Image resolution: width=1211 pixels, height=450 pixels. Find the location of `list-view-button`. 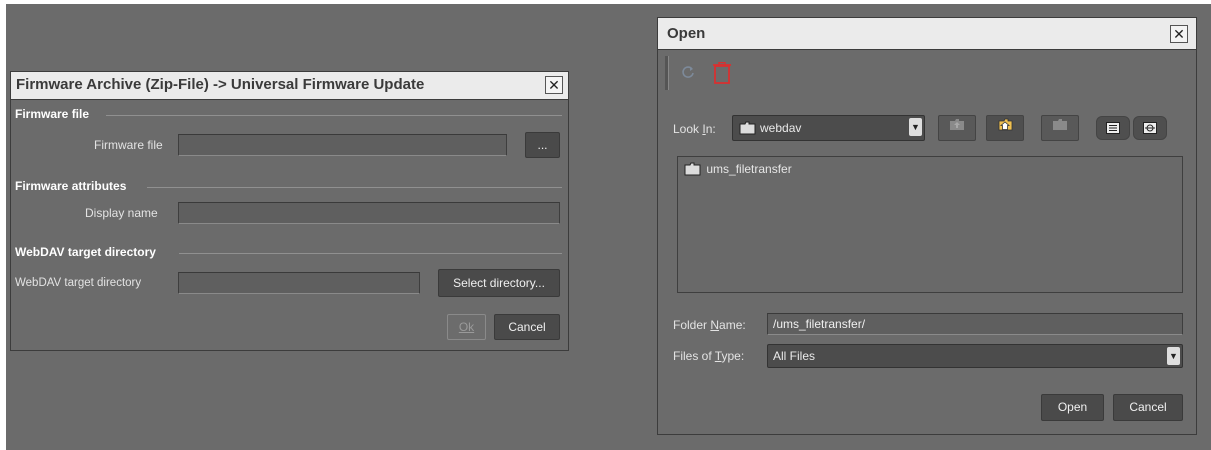

list-view-button is located at coordinates (1113, 128).